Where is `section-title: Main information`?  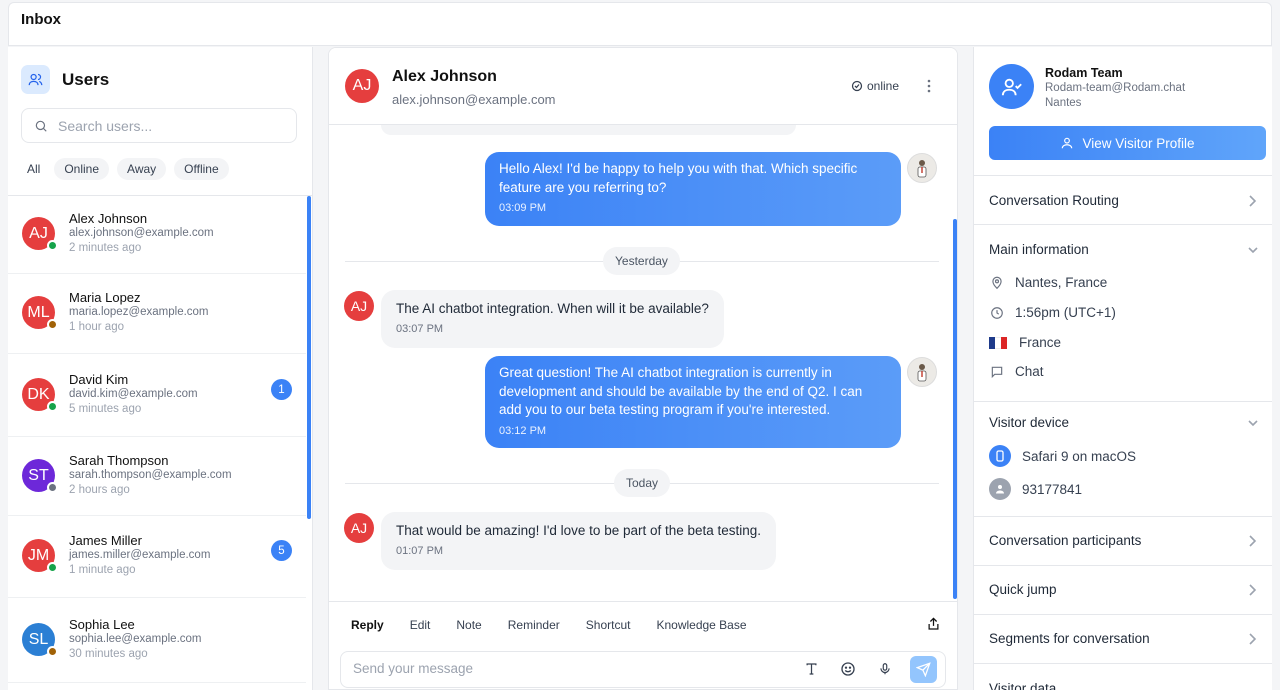
section-title: Main information is located at coordinates (1039, 249).